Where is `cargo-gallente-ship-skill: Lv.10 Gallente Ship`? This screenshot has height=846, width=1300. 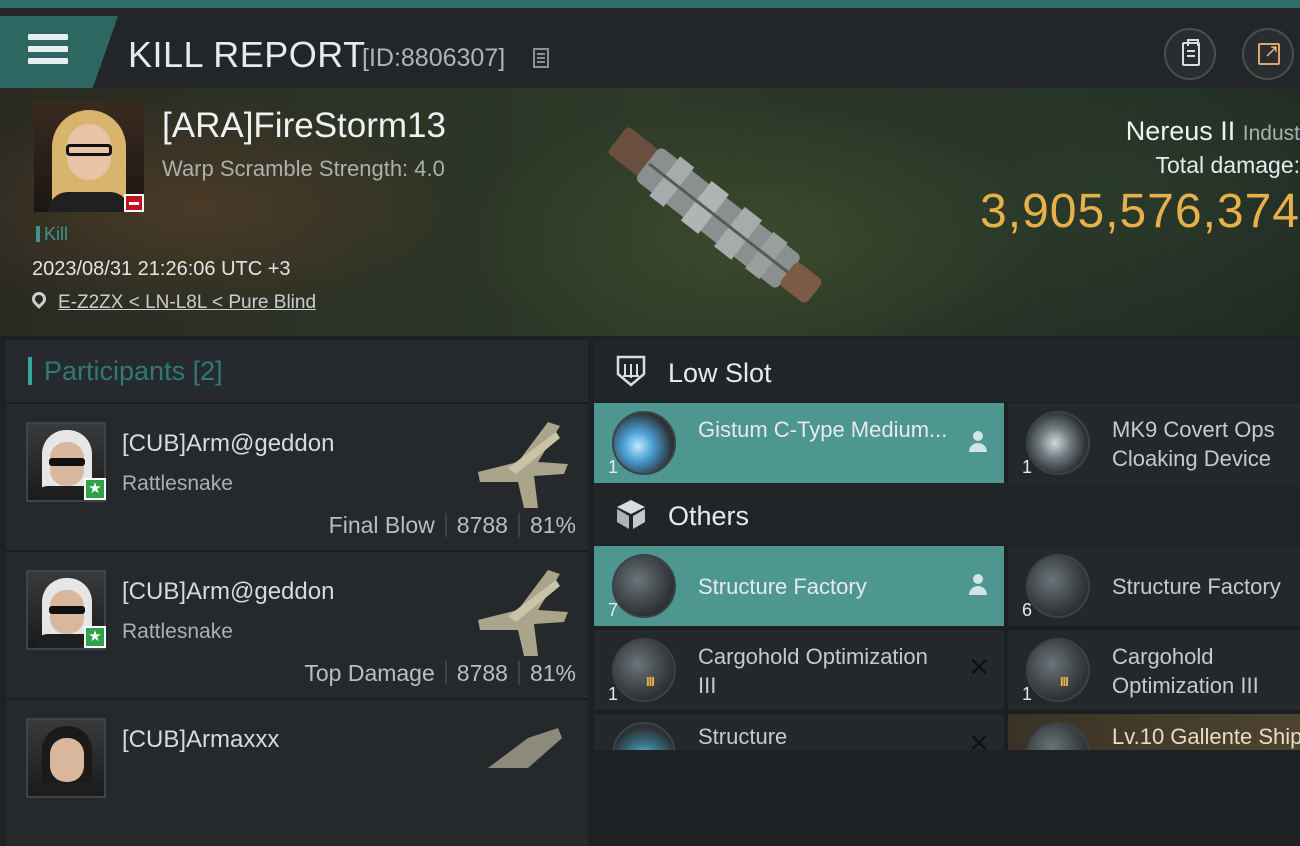 cargo-gallente-ship-skill: Lv.10 Gallente Ship is located at coordinates (1154, 732).